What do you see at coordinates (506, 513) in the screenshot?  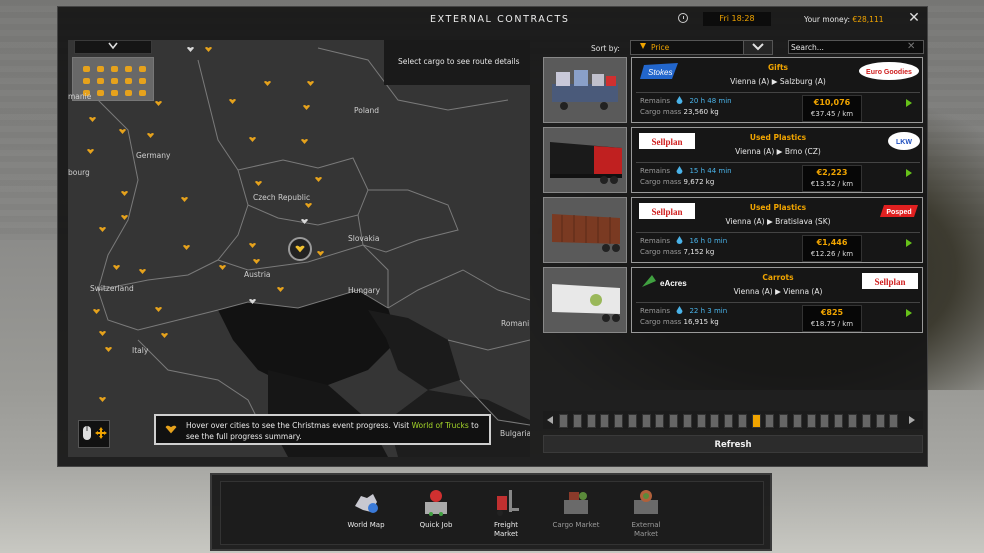 I see `dock-freight-market: Freight Market` at bounding box center [506, 513].